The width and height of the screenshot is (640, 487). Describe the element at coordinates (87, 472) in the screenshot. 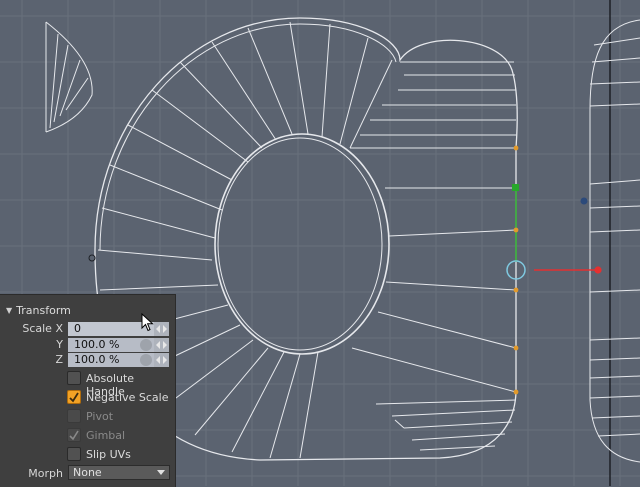

I see `morph-value: None` at that location.